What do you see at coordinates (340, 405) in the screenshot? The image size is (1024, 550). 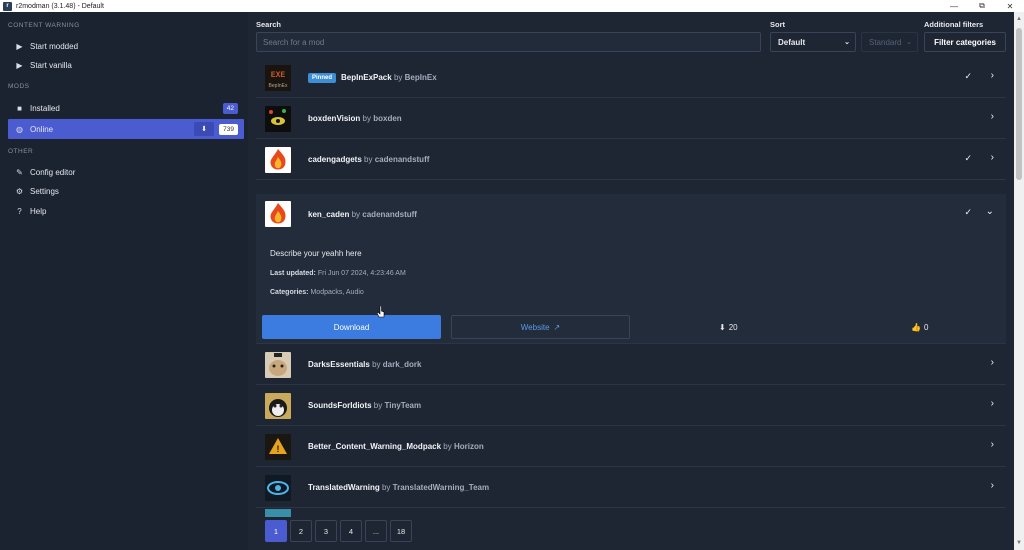 I see `mod-name: SoundsForIdiots` at bounding box center [340, 405].